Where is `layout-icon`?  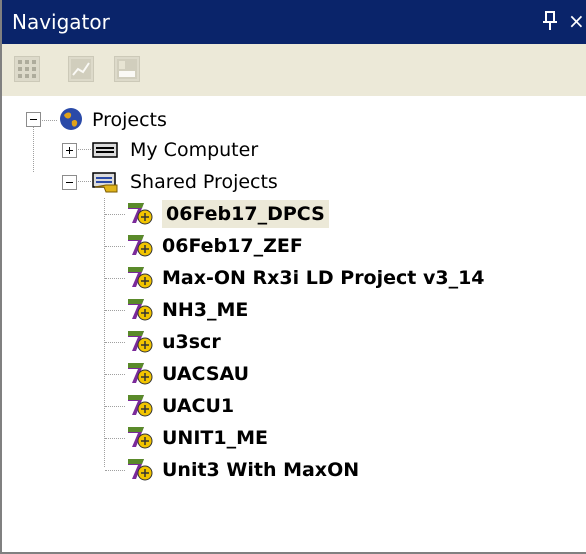
layout-icon is located at coordinates (127, 69).